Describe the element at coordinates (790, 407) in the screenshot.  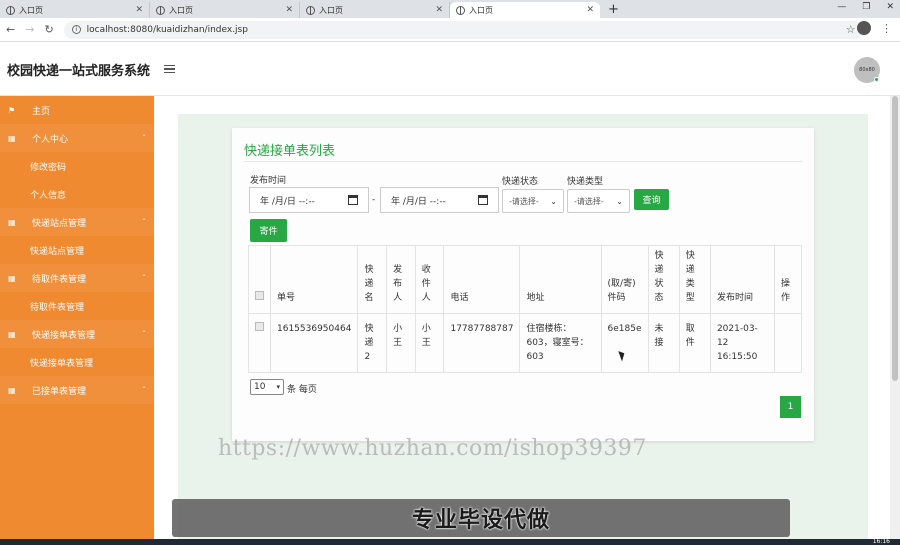
I see `page-button-1: 1` at that location.